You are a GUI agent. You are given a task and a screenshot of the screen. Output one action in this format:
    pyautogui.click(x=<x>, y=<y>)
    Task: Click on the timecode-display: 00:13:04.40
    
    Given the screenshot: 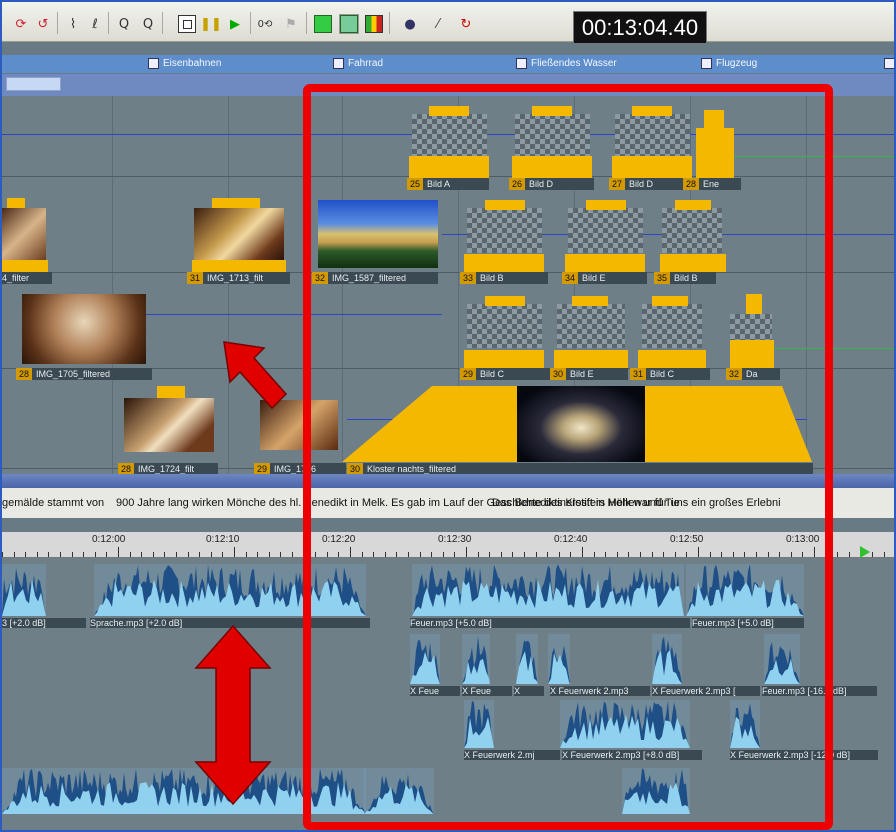 What is the action you would take?
    pyautogui.click(x=640, y=27)
    